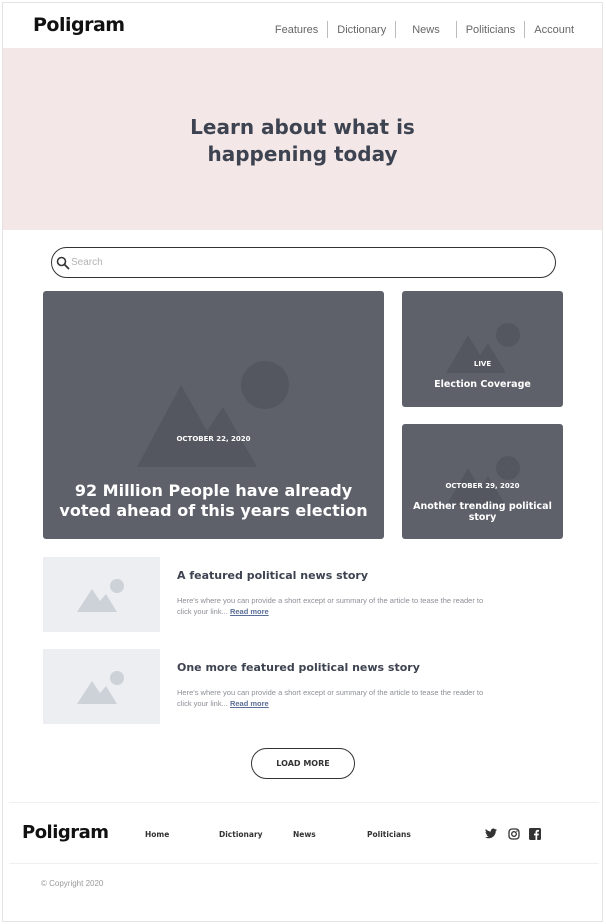 Image resolution: width=606 pixels, height=924 pixels. Describe the element at coordinates (272, 575) in the screenshot. I see `story-title: A featured political news story` at that location.